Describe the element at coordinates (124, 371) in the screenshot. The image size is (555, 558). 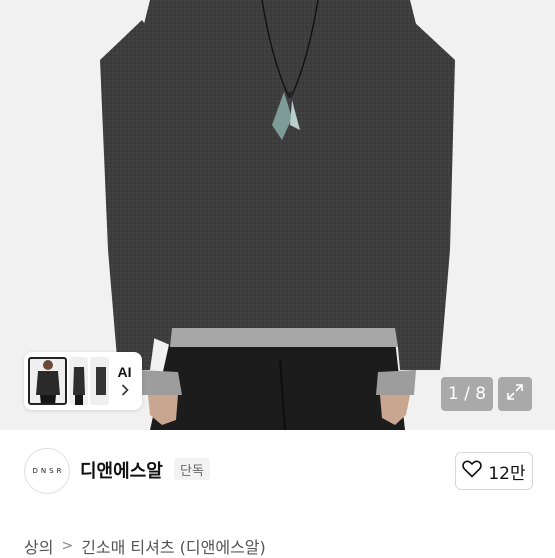
I see `ai-label: AI` at that location.